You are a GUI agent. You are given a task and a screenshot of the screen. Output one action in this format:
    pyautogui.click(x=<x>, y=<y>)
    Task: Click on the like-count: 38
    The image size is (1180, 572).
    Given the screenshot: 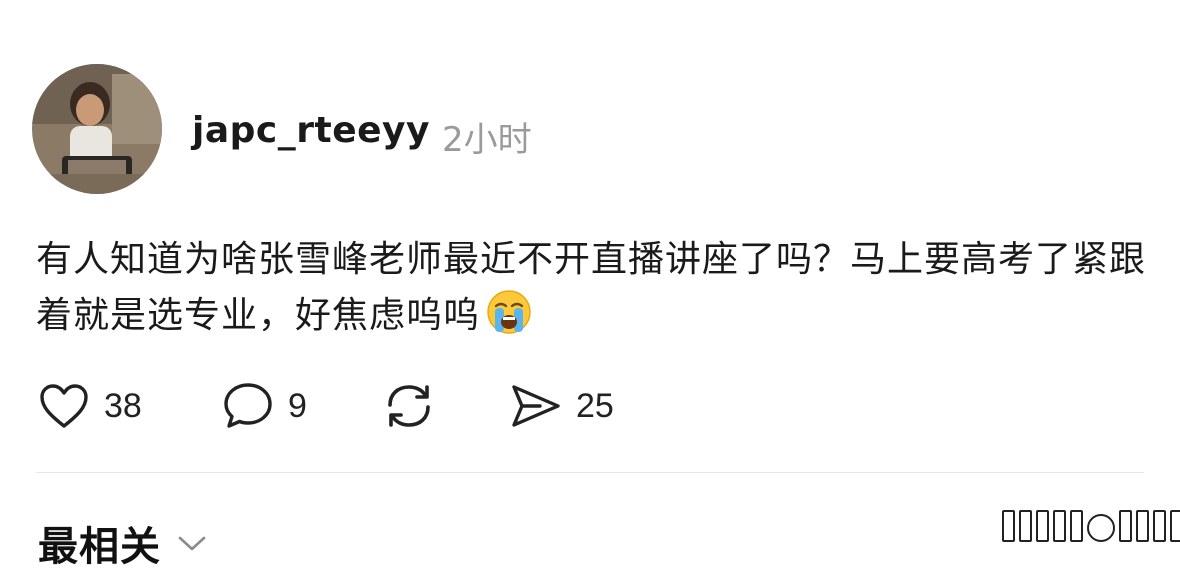 What is the action you would take?
    pyautogui.click(x=123, y=405)
    